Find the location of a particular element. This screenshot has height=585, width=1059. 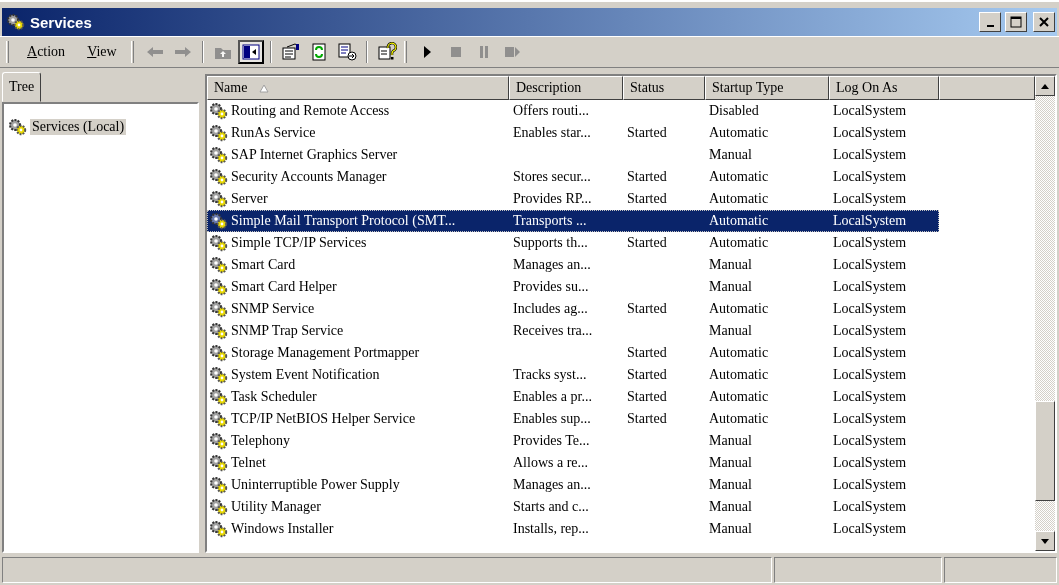

minimize-button is located at coordinates (990, 22).